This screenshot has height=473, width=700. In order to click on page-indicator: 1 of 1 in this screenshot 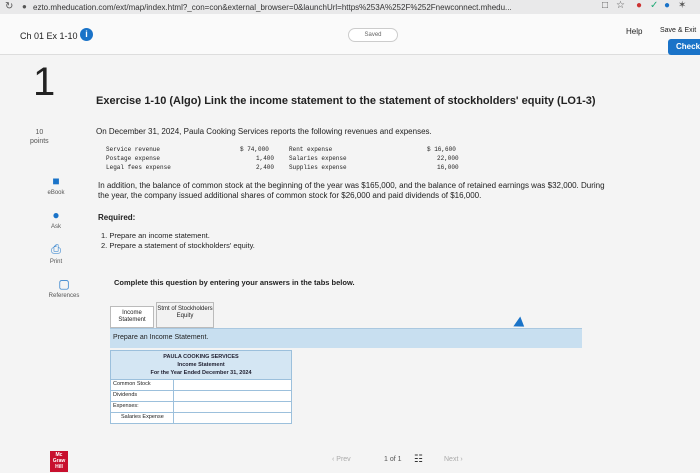, I will do `click(393, 459)`.